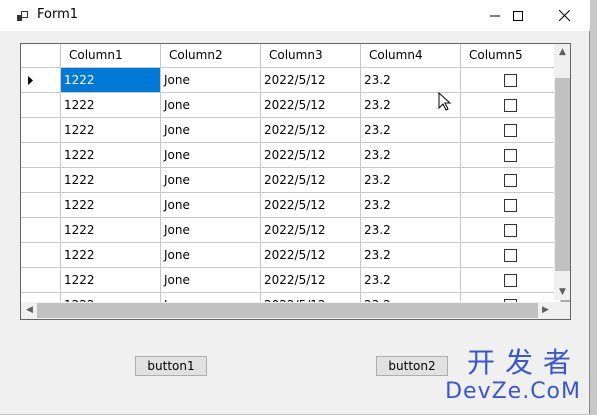 Image resolution: width=597 pixels, height=415 pixels. I want to click on horizontal-scroll-thumb, so click(287, 310).